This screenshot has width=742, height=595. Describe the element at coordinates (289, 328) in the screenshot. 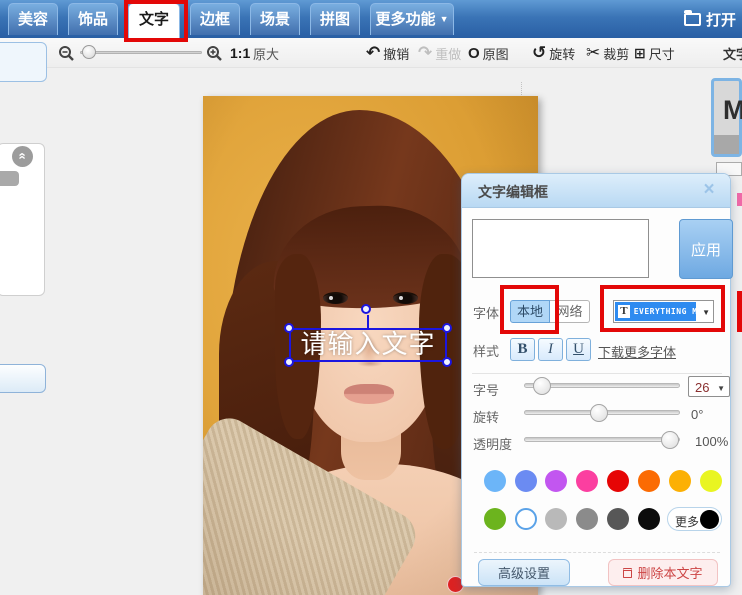

I see `resize-handle-top-left` at that location.